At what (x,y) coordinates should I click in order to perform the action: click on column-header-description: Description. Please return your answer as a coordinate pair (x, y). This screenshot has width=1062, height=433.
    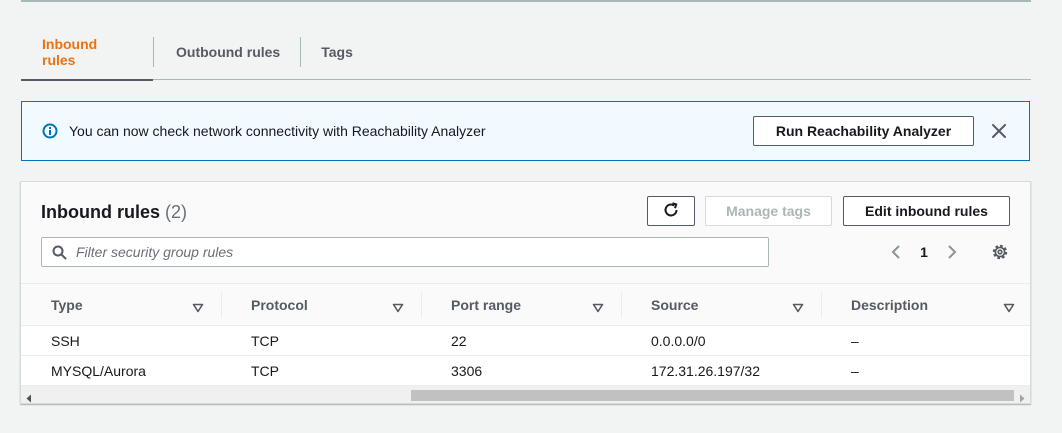
    Looking at the image, I should click on (921, 305).